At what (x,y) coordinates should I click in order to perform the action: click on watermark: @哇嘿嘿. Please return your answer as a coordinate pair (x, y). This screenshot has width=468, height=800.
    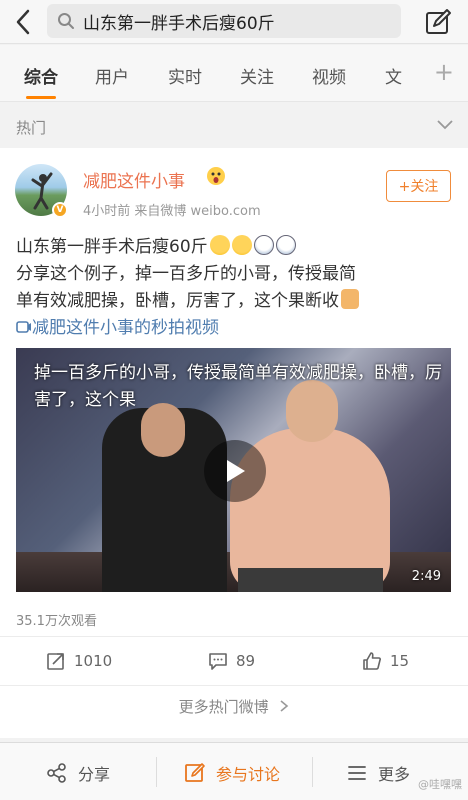
    Looking at the image, I should click on (440, 784).